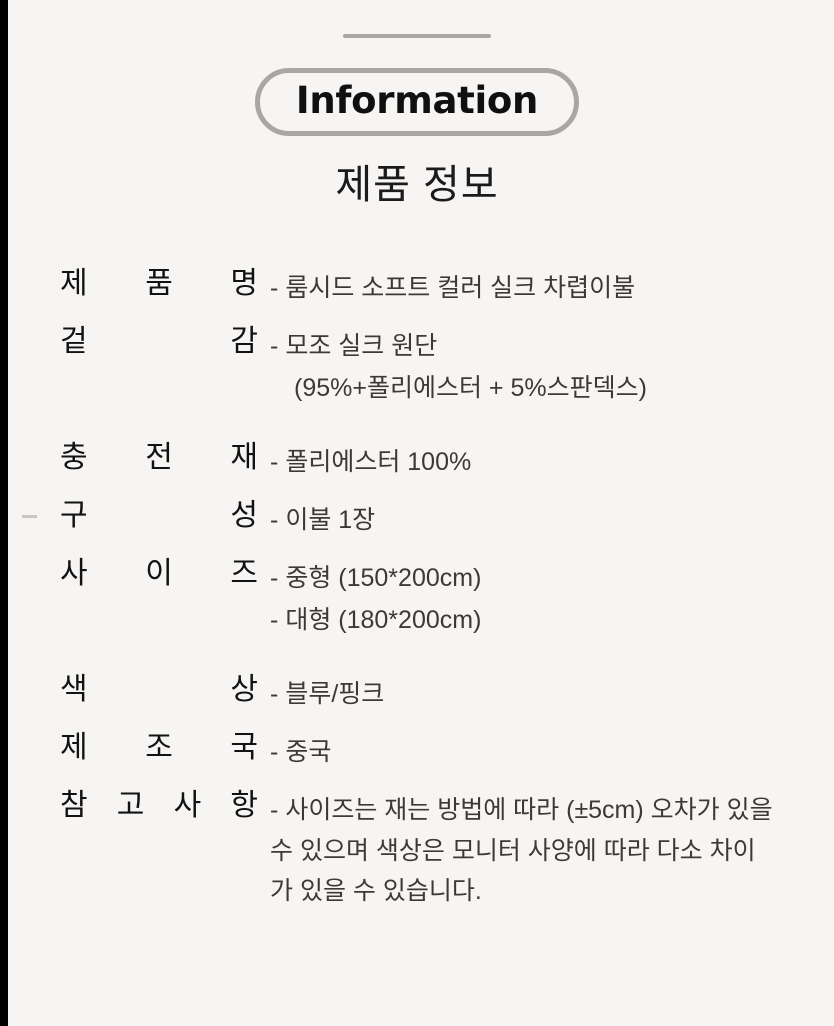 Image resolution: width=834 pixels, height=1026 pixels. I want to click on spec-value: (95%+폴리에스터 + 5%스판덱스), so click(552, 388).